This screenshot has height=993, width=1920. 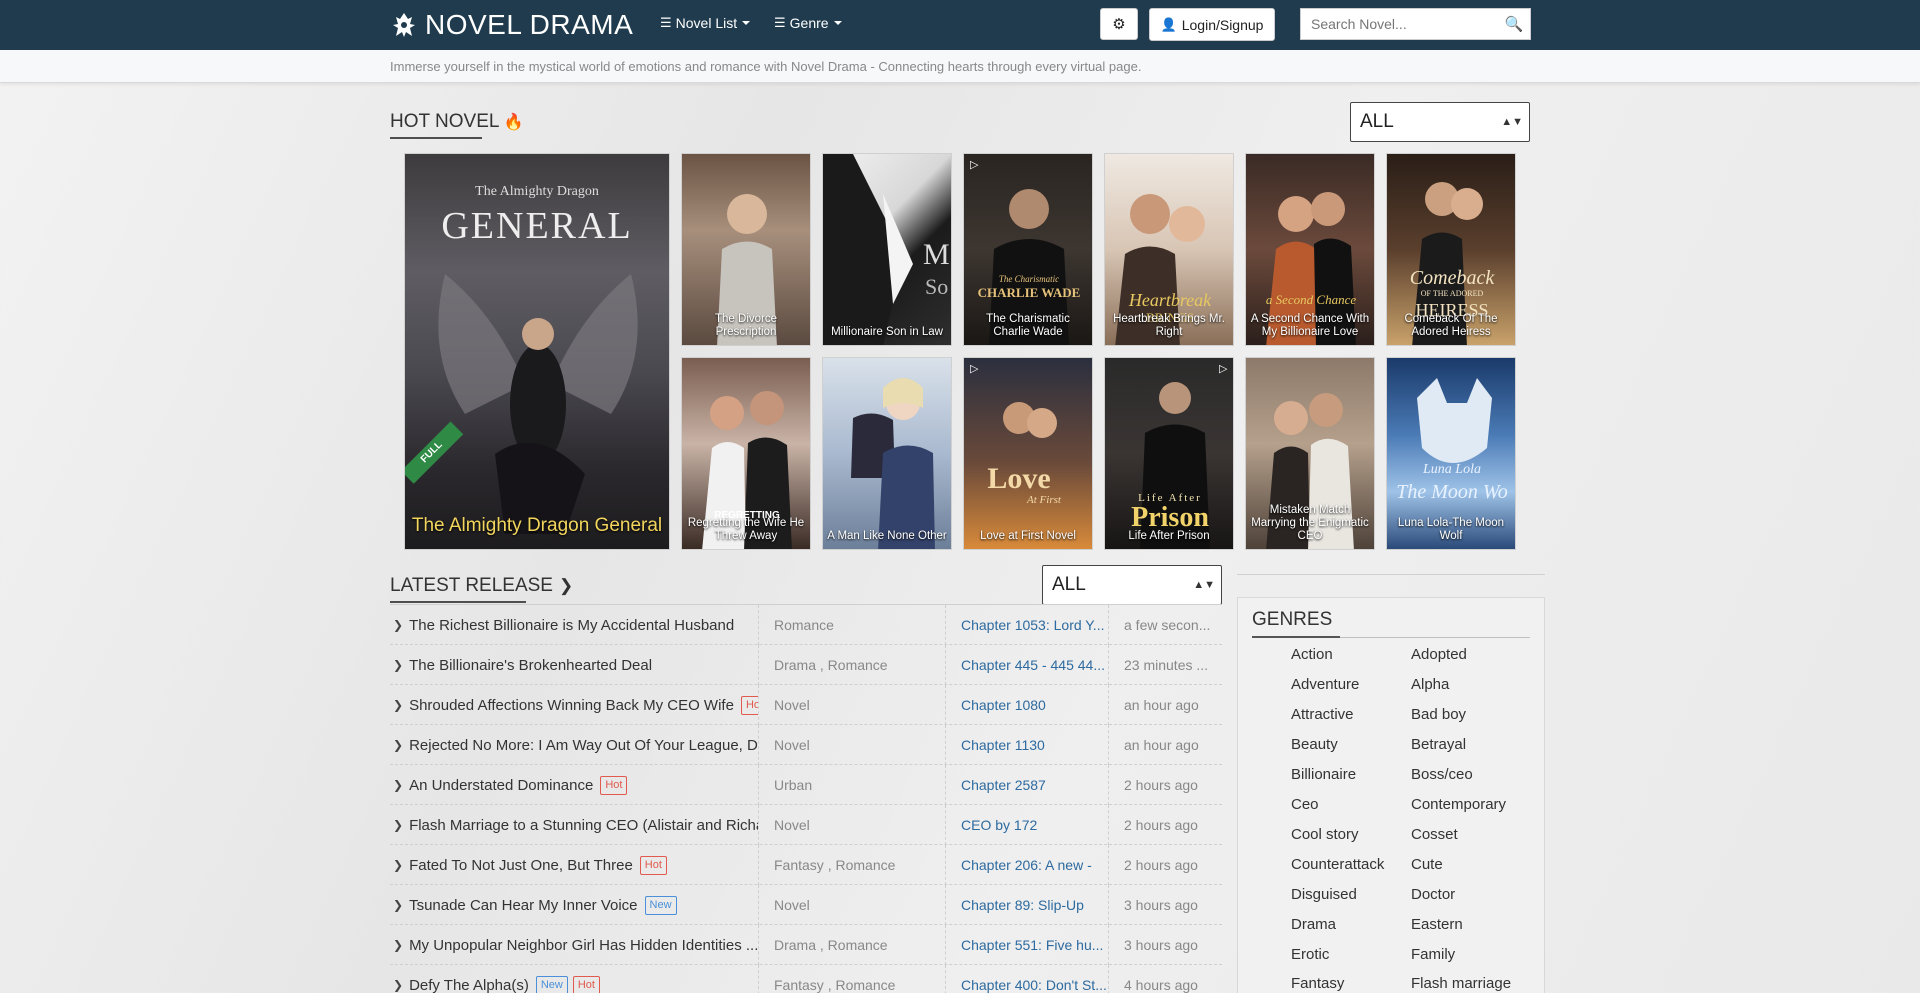 What do you see at coordinates (1437, 924) in the screenshot?
I see `genre-link: Eastern` at bounding box center [1437, 924].